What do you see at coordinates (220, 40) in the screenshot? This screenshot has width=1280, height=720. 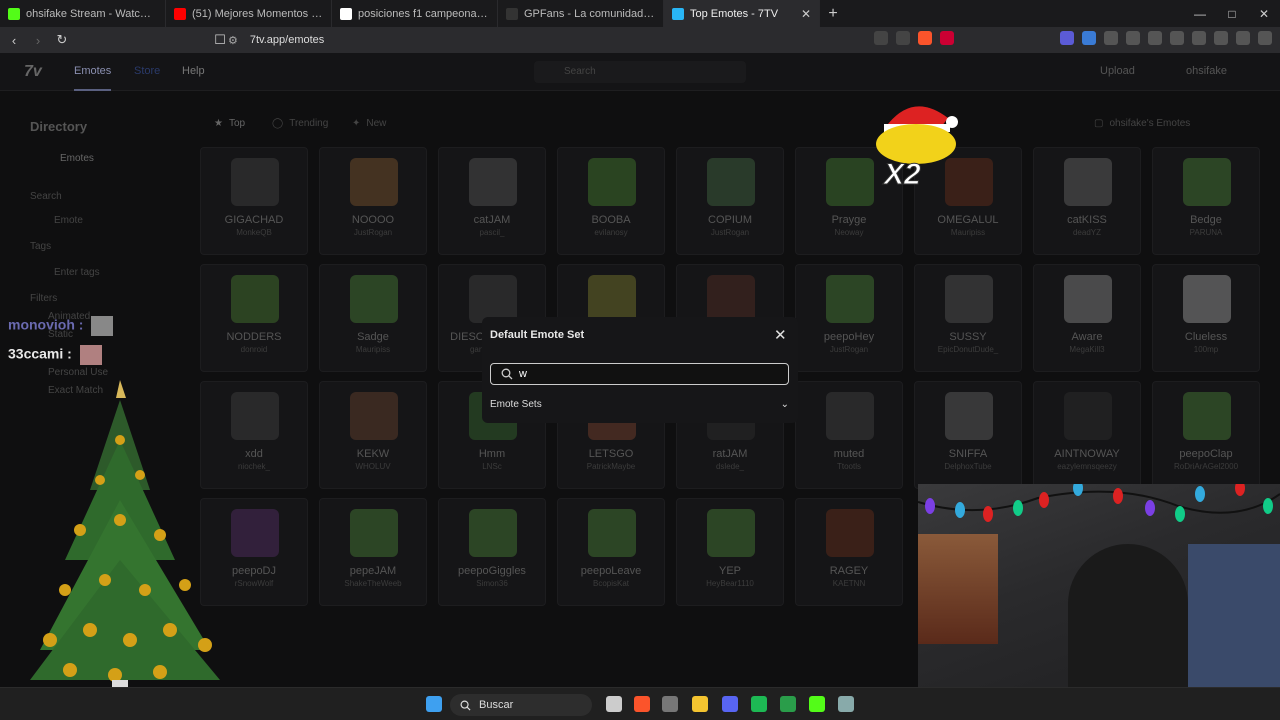 I see `bookmark-icon: ☐` at bounding box center [220, 40].